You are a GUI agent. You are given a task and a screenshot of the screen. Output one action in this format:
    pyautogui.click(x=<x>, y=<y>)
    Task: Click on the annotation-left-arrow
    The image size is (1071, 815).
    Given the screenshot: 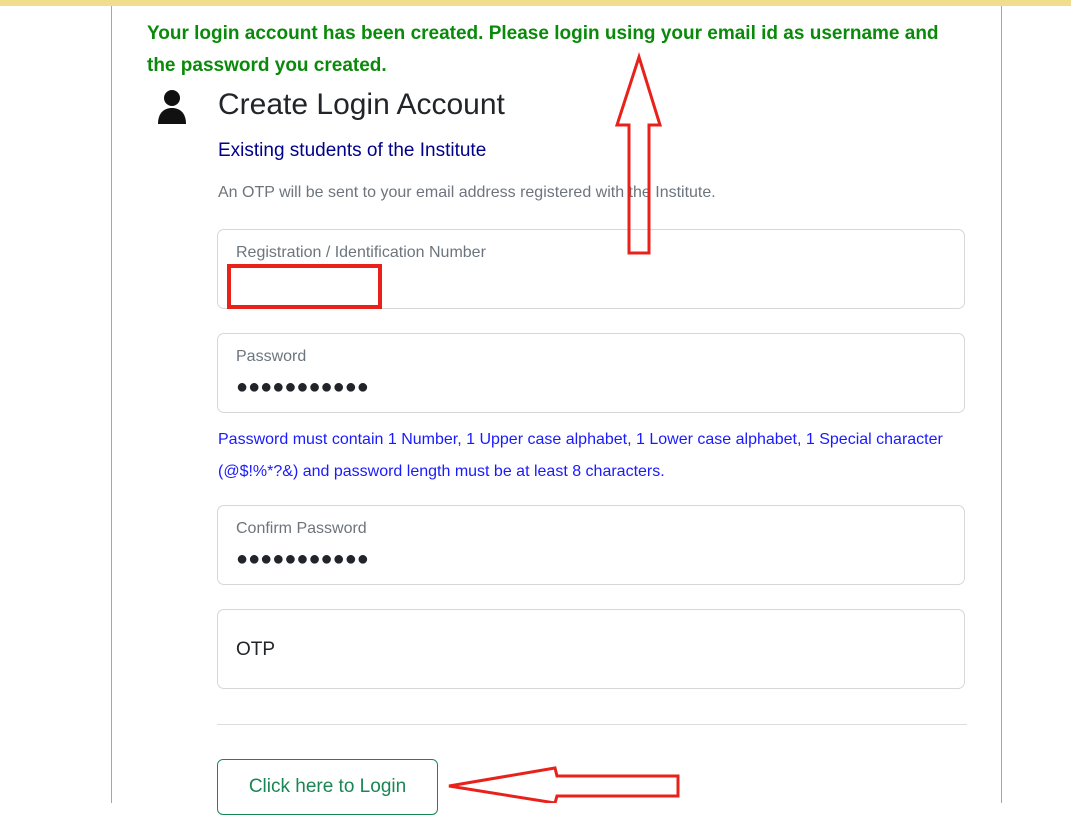 What is the action you would take?
    pyautogui.click(x=564, y=784)
    